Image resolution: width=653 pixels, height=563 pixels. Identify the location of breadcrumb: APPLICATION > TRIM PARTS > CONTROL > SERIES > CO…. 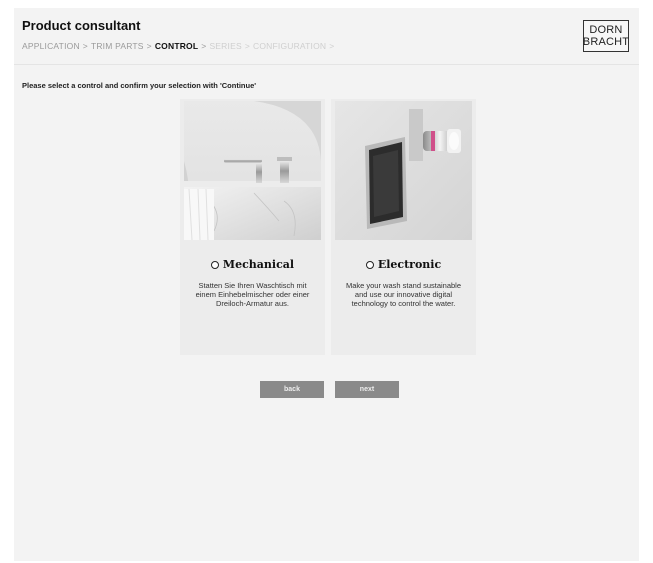
(179, 46).